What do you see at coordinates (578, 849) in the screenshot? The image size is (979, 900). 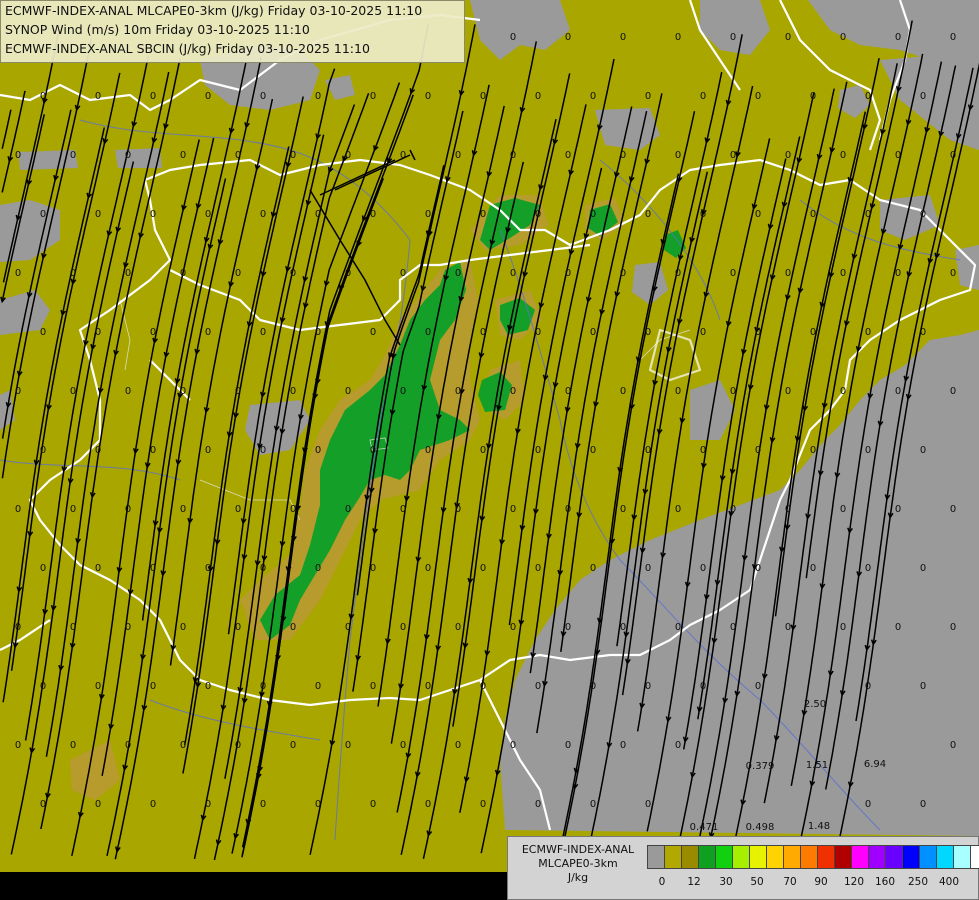 I see `legend-title-line1: ECMWF-INDEX-ANAL` at bounding box center [578, 849].